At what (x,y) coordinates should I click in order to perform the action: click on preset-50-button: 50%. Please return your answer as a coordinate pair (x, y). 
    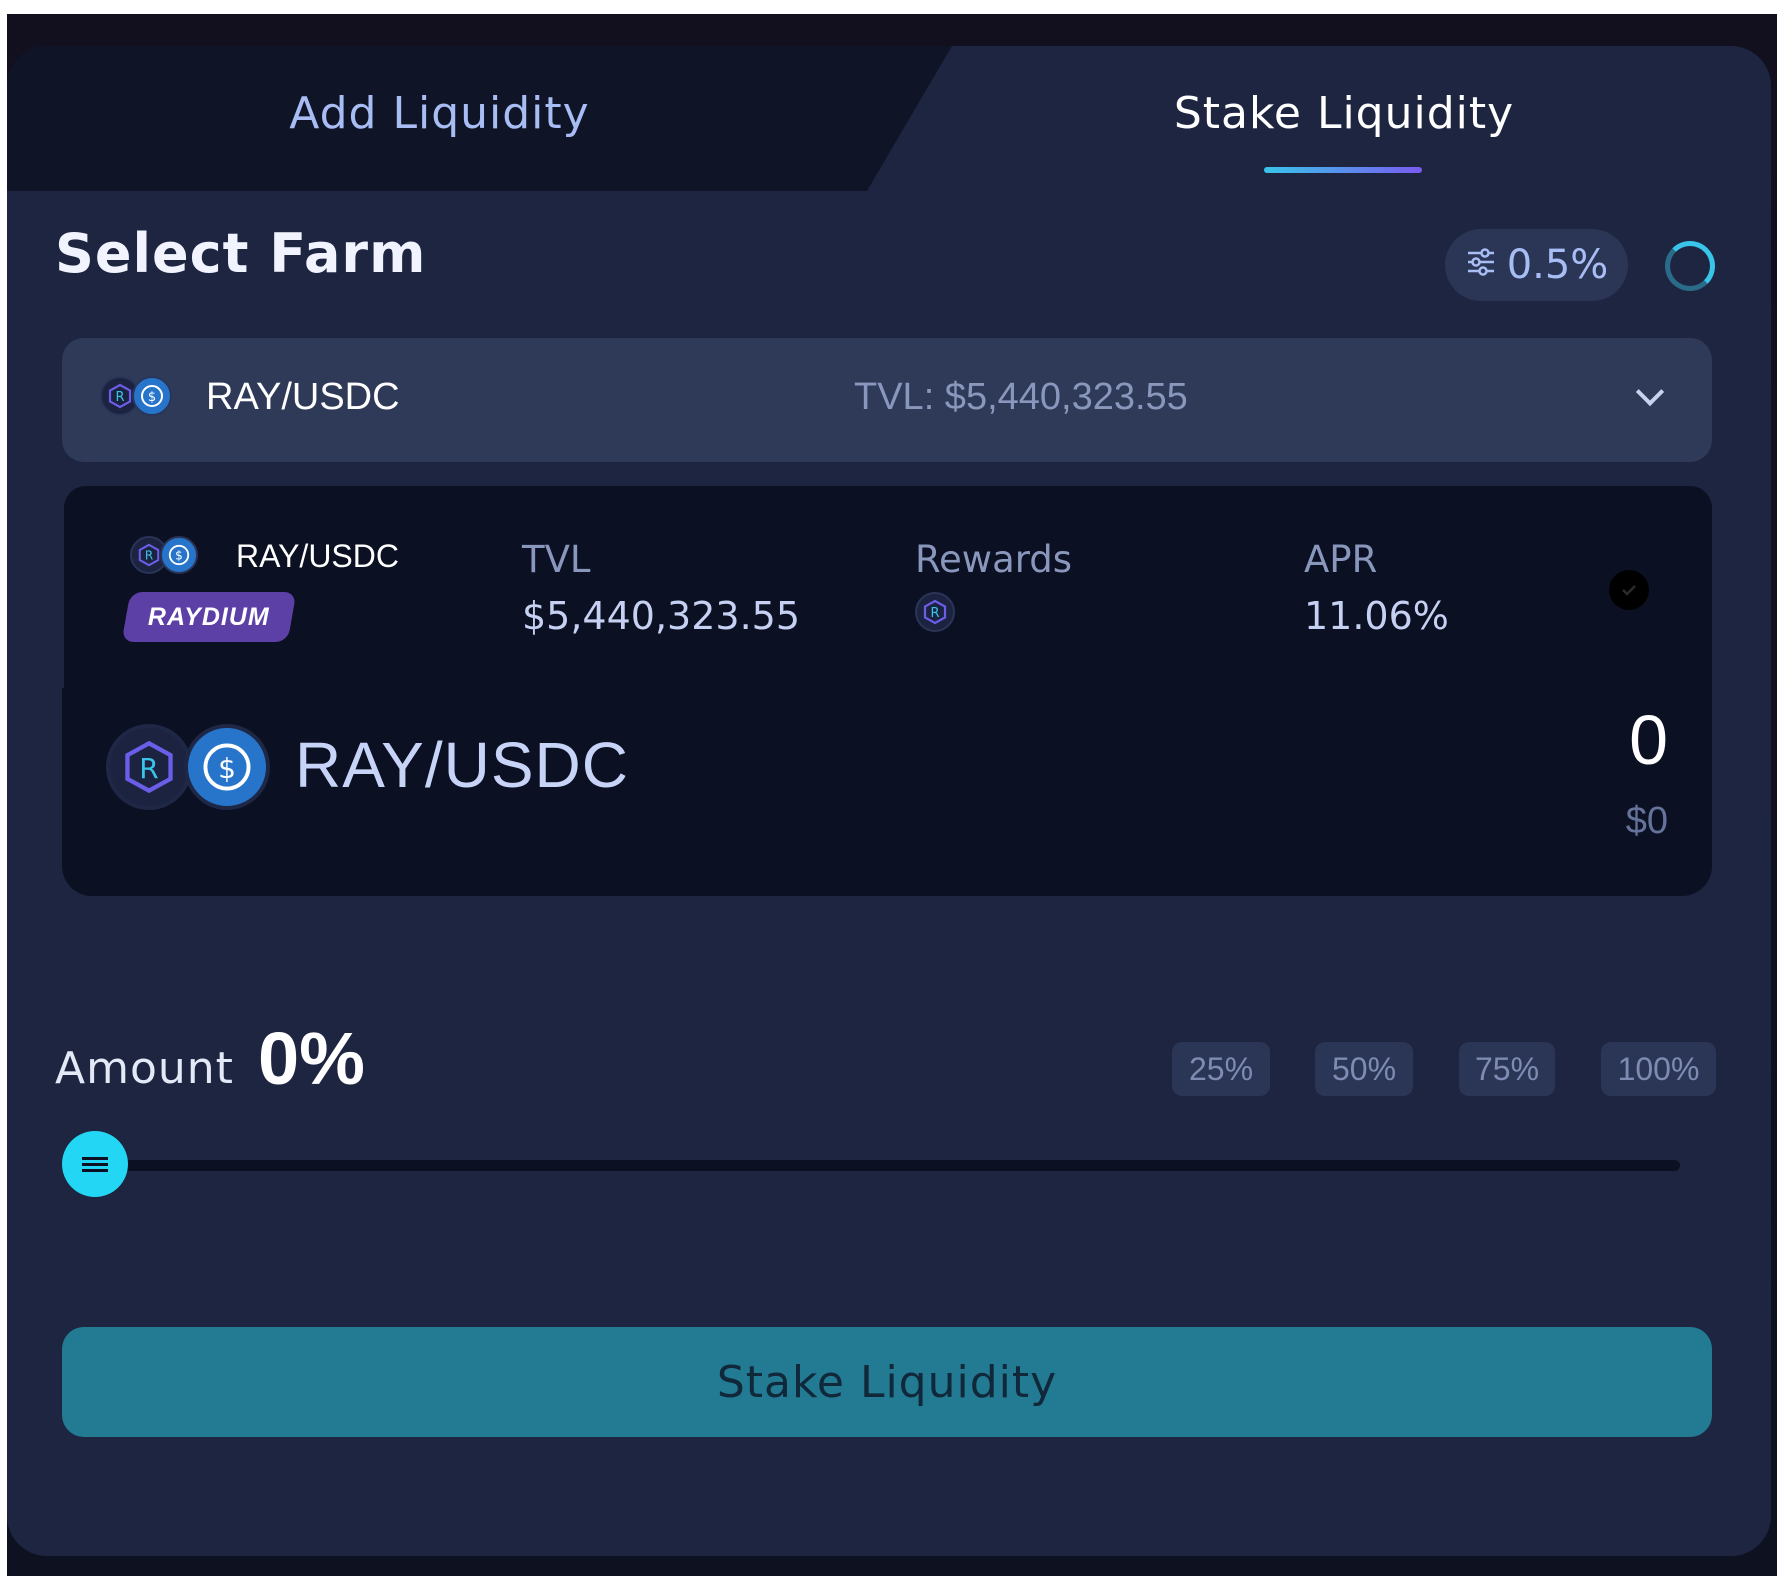
    Looking at the image, I should click on (1364, 1069).